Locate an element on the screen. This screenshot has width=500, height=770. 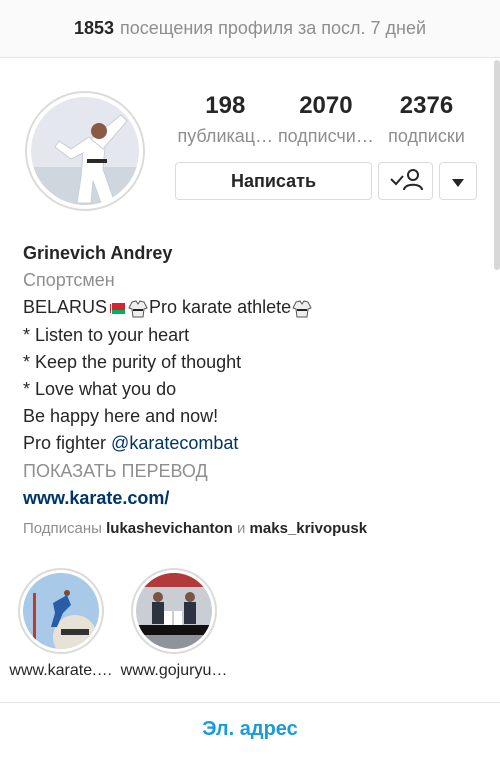
website-link: www.karate.com/ is located at coordinates (258, 498).